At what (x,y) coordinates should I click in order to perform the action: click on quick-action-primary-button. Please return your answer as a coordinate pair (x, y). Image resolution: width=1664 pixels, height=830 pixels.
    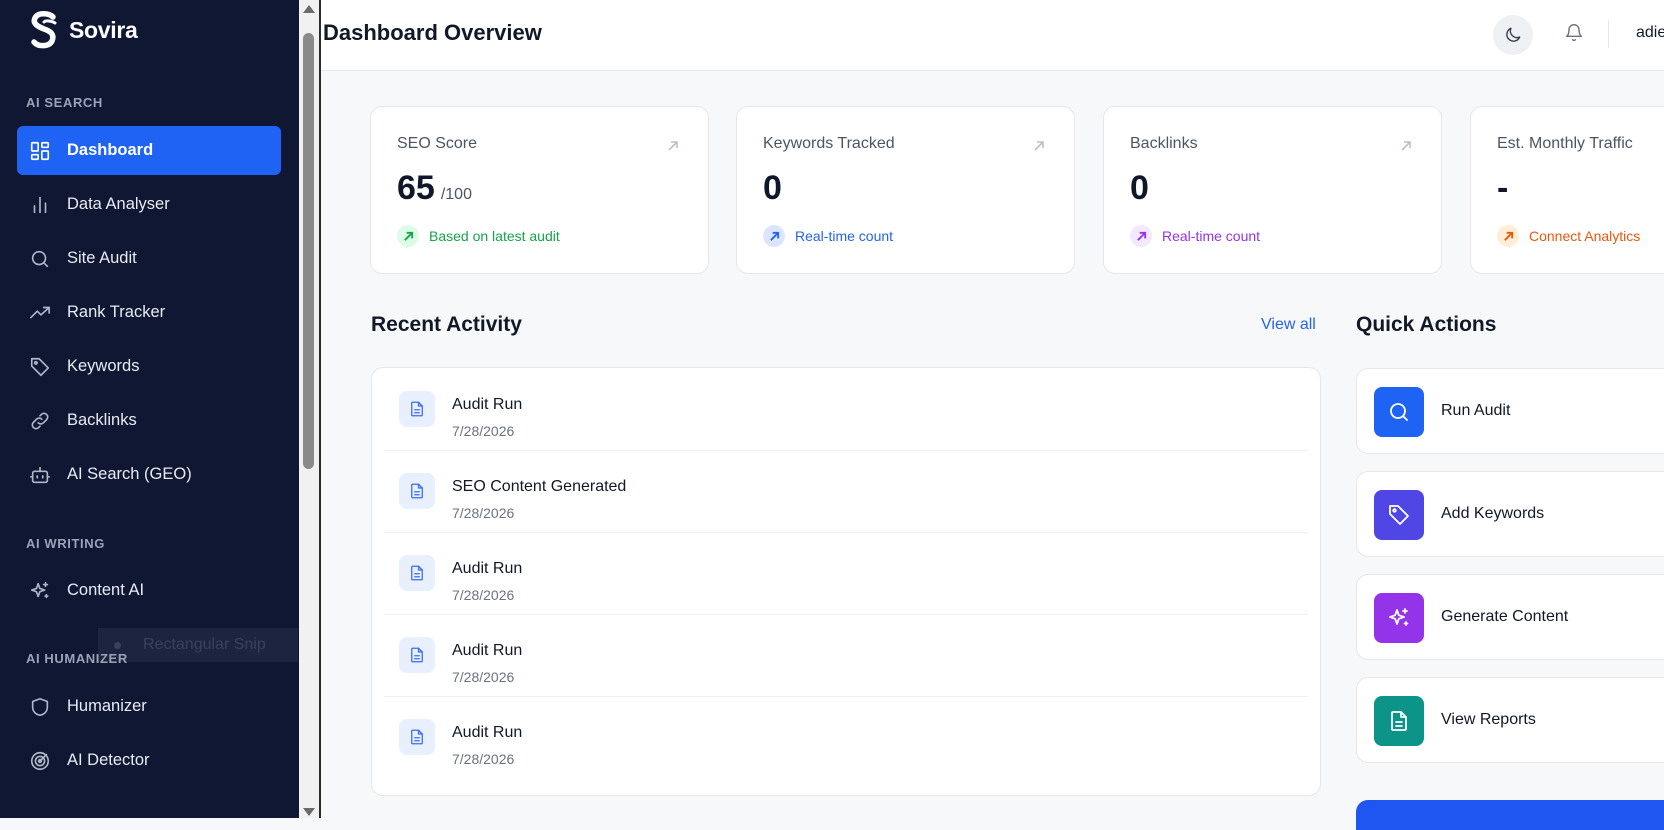
    Looking at the image, I should click on (1510, 815).